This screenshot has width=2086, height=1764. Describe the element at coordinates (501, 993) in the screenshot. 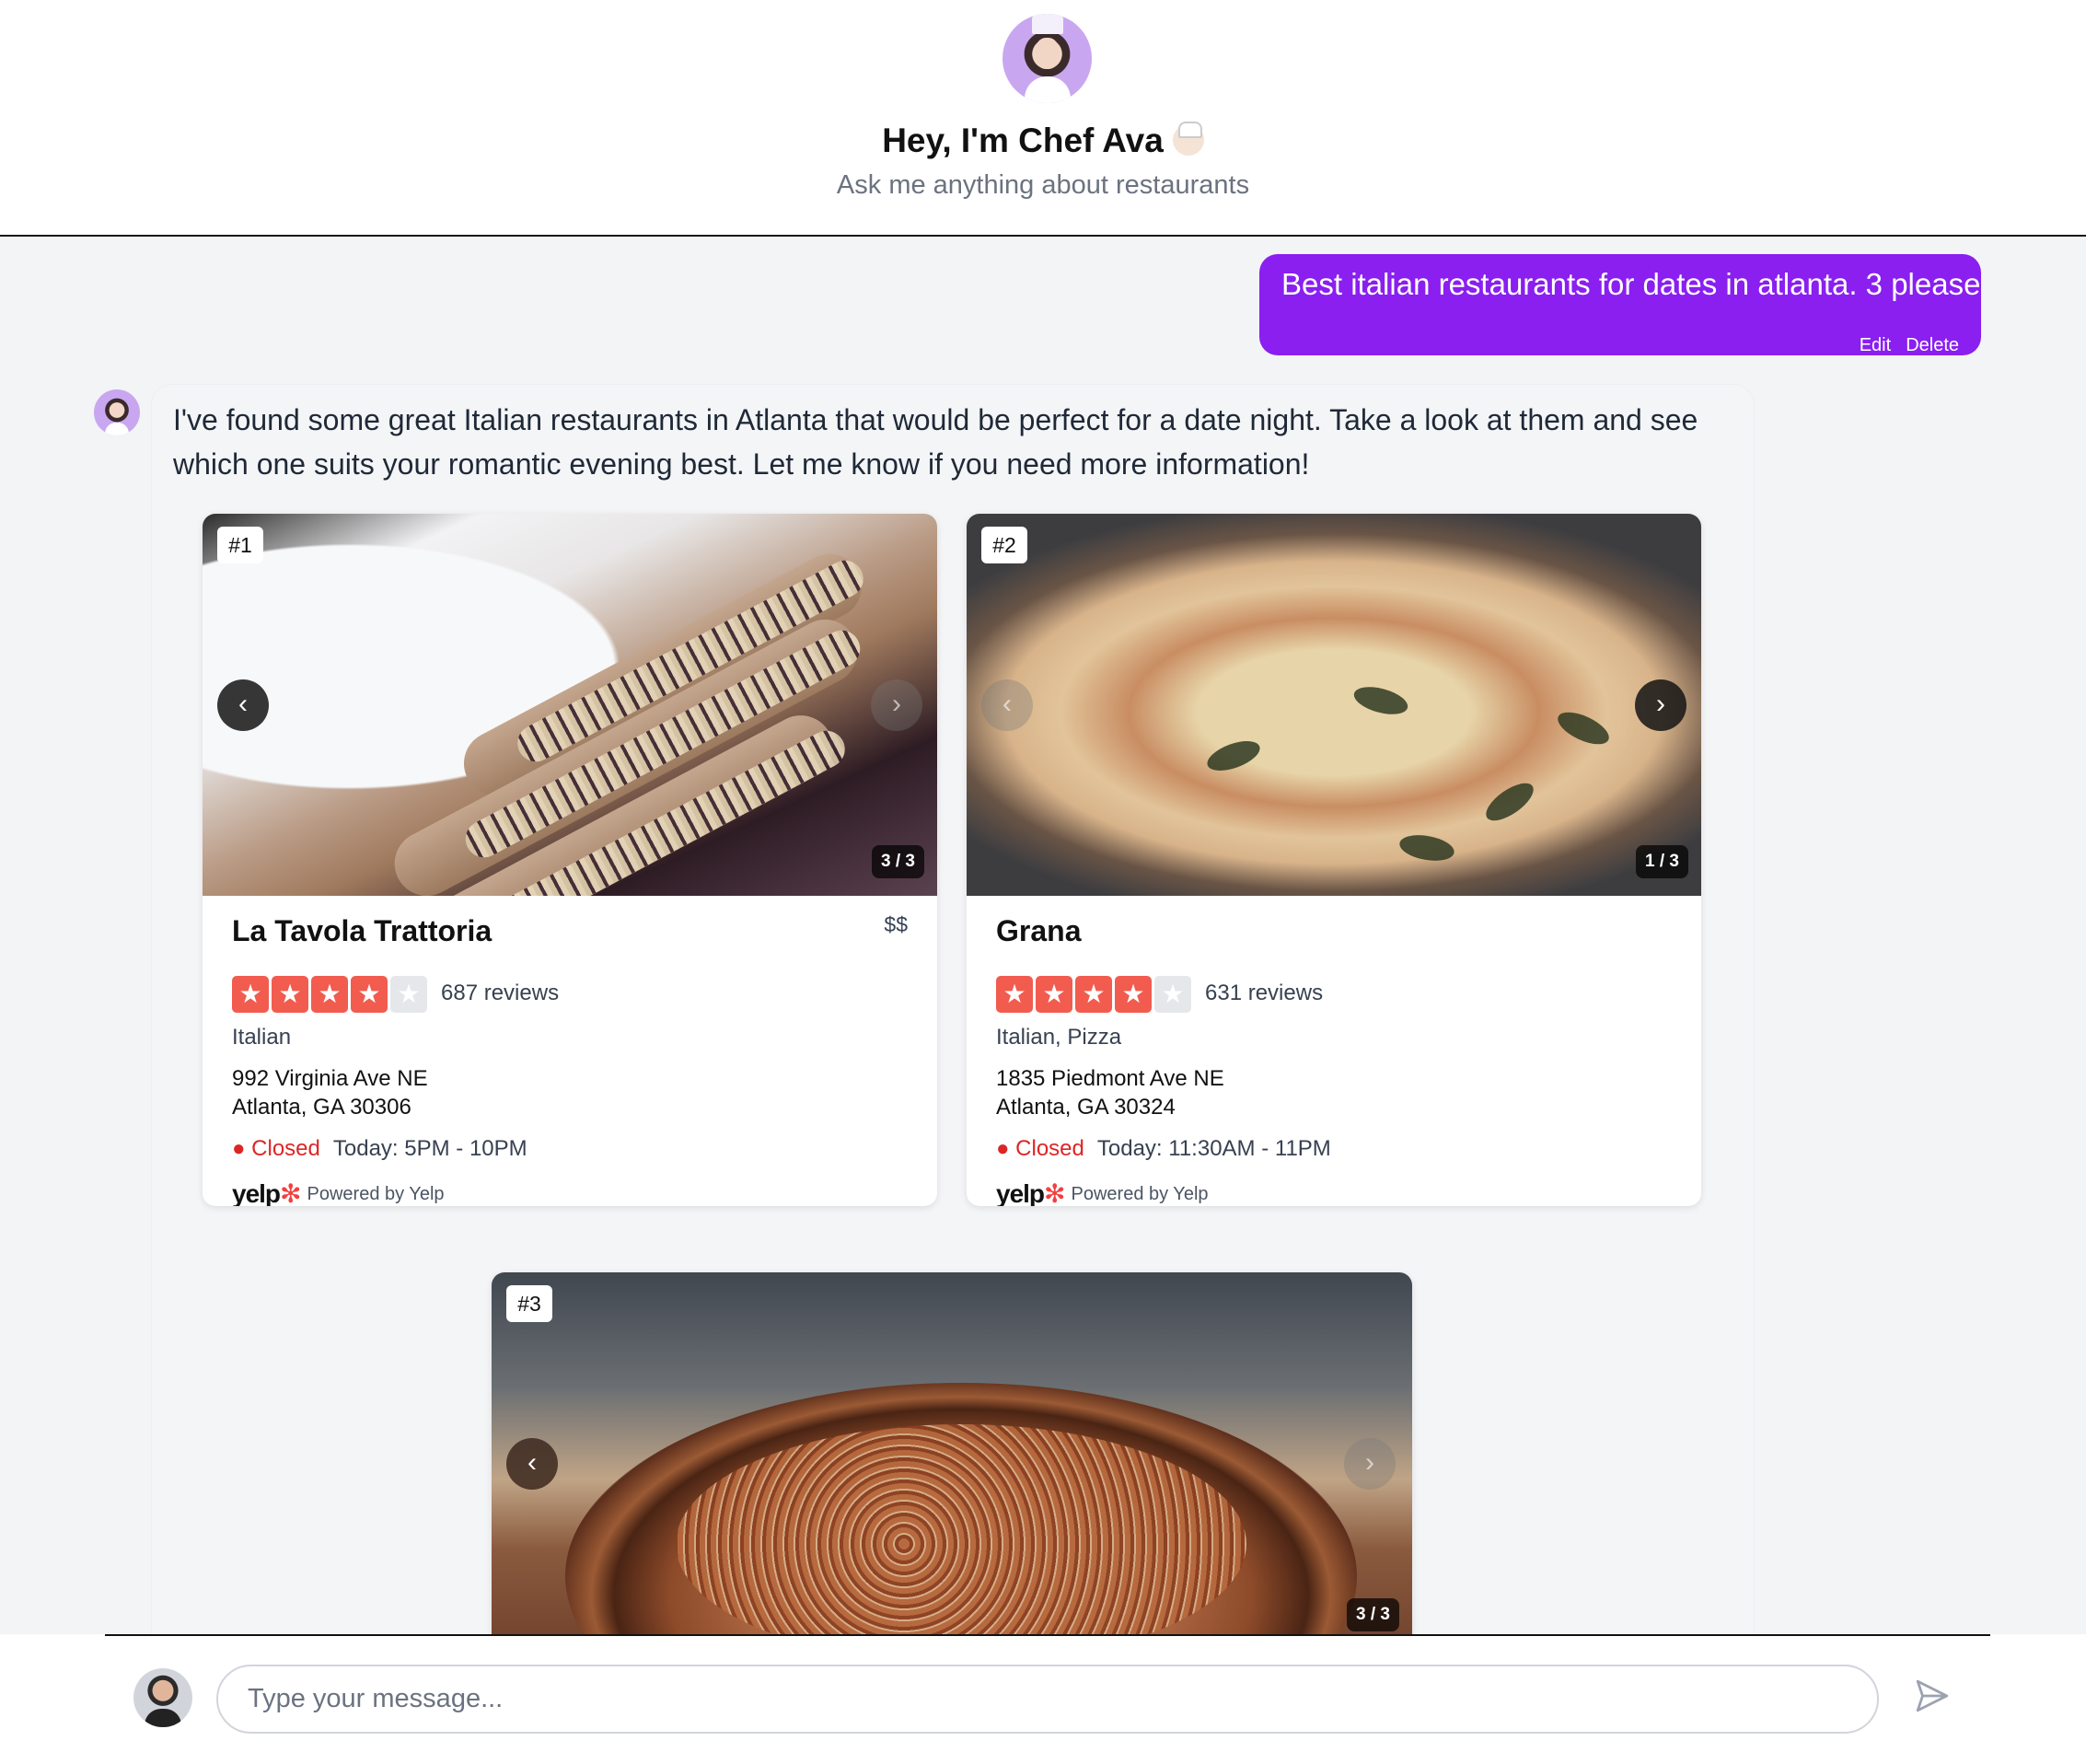

I see `review-count: 687 reviews` at that location.